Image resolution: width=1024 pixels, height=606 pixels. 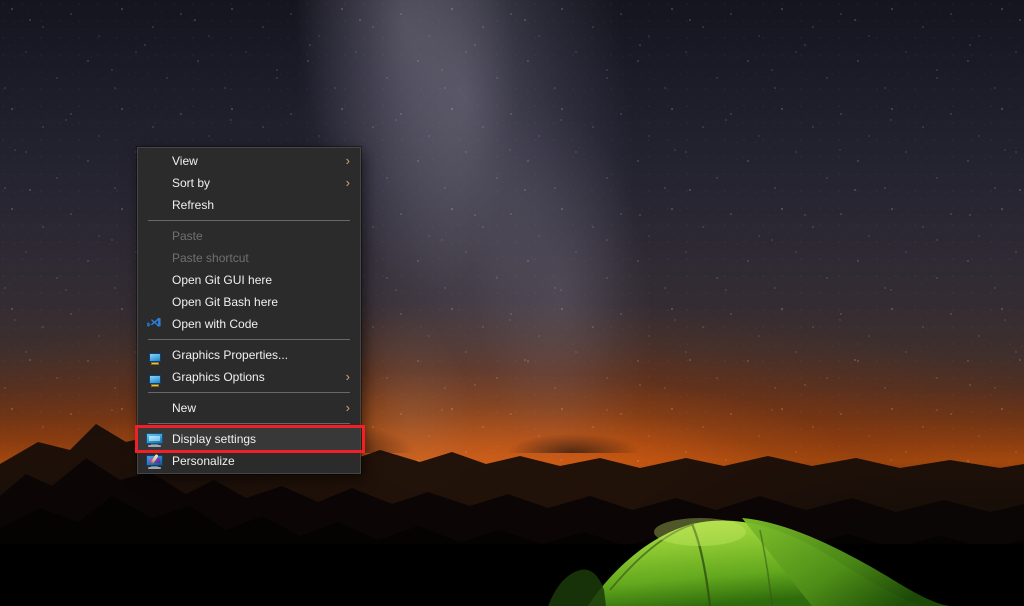 What do you see at coordinates (225, 302) in the screenshot?
I see `menu-item-label: Open Git Bash here` at bounding box center [225, 302].